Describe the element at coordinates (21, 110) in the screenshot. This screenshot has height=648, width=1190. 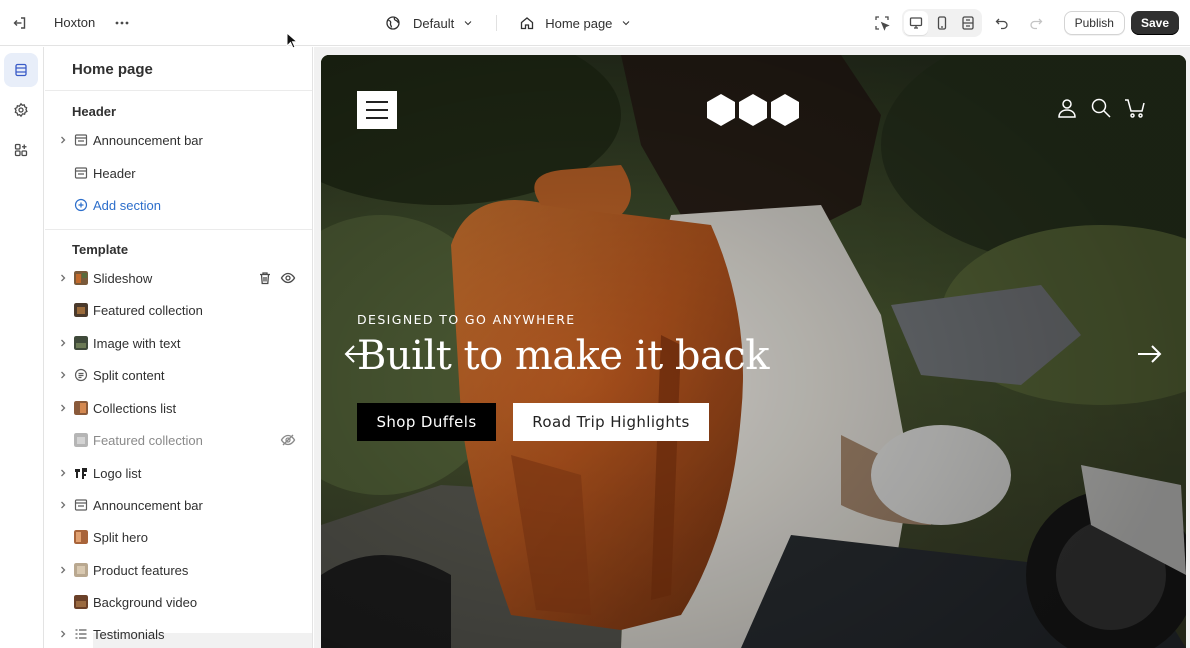
I see `settings-gear-icon` at that location.